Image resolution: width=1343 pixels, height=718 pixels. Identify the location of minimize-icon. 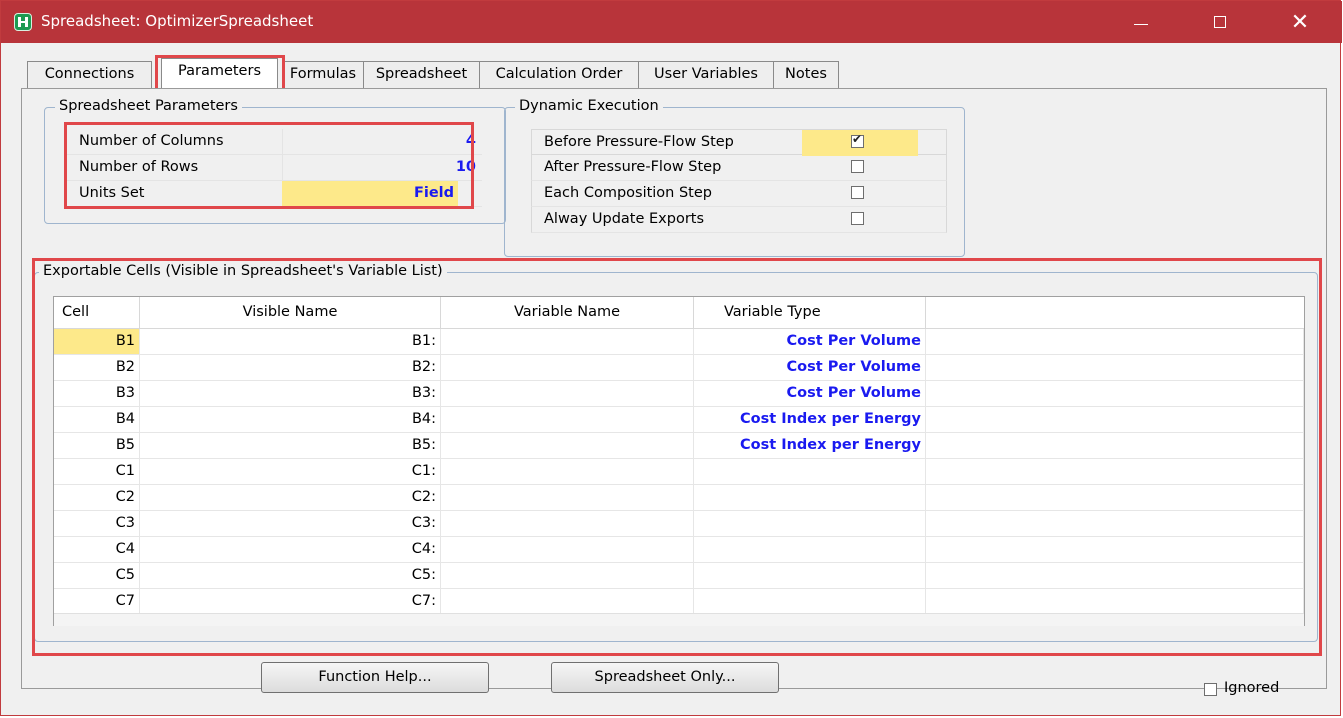
(1141, 24).